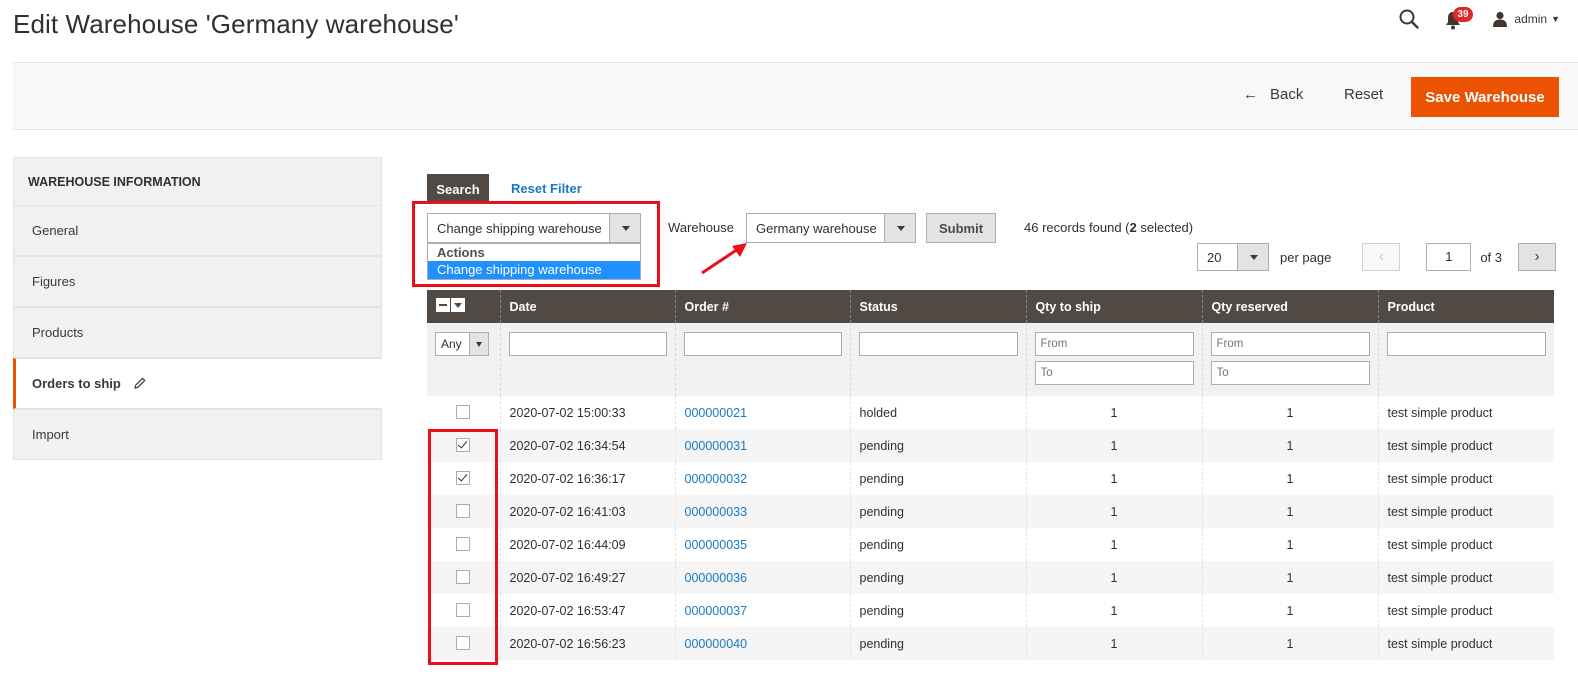 The height and width of the screenshot is (678, 1578). Describe the element at coordinates (1290, 344) in the screenshot. I see `qty-reserved-from-input` at that location.